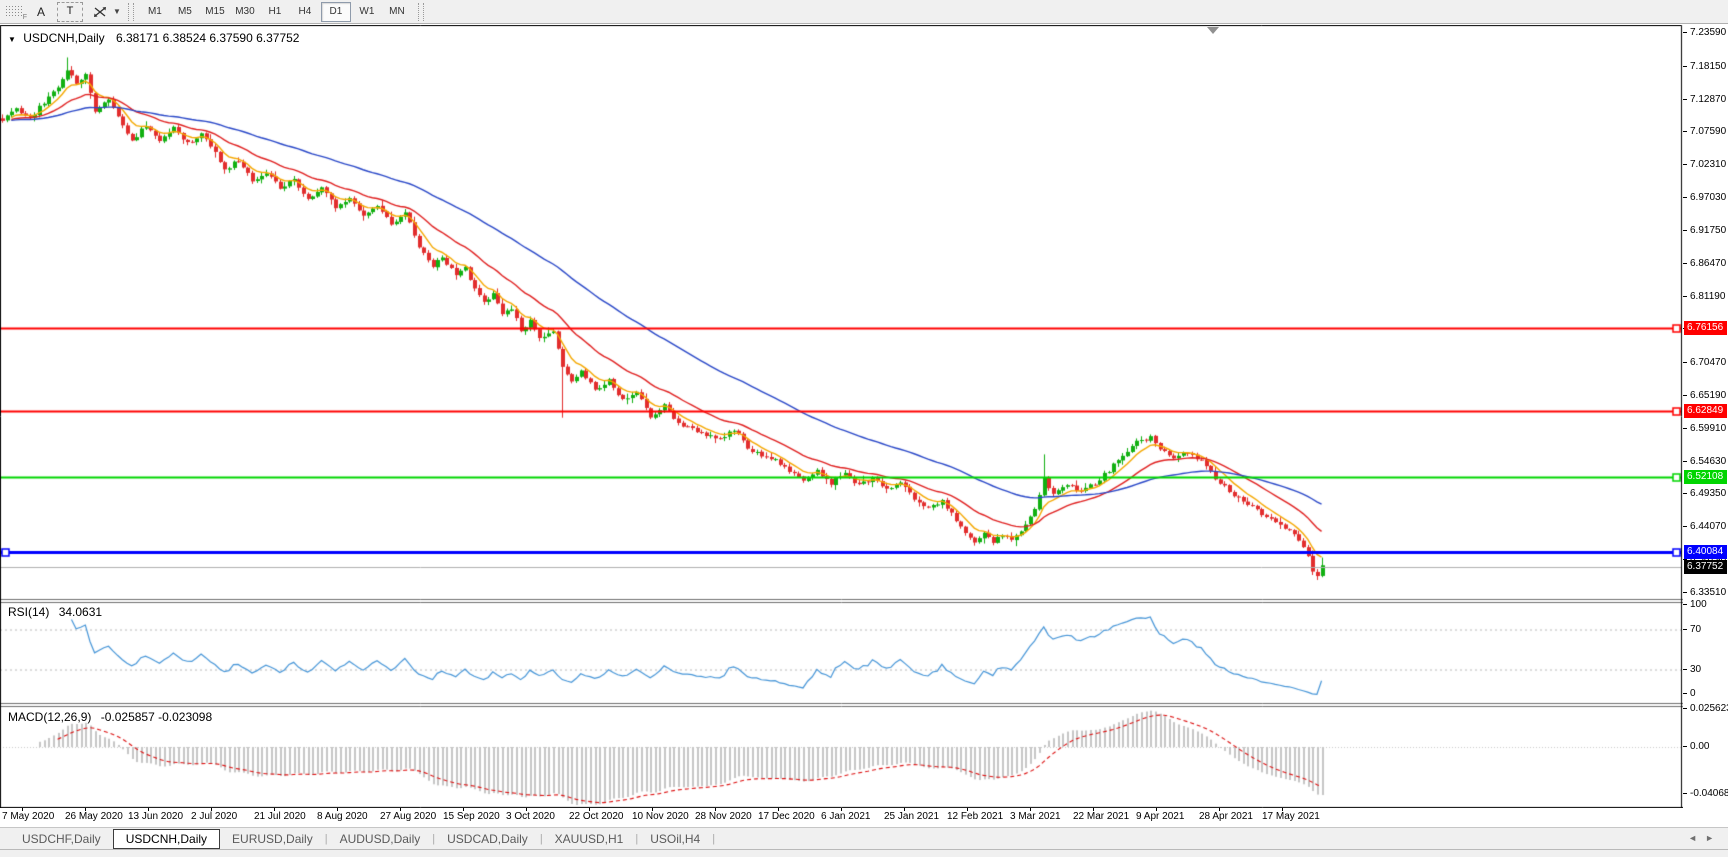 This screenshot has width=1728, height=857. Describe the element at coordinates (130, 11) in the screenshot. I see `toolbar-separator` at that location.